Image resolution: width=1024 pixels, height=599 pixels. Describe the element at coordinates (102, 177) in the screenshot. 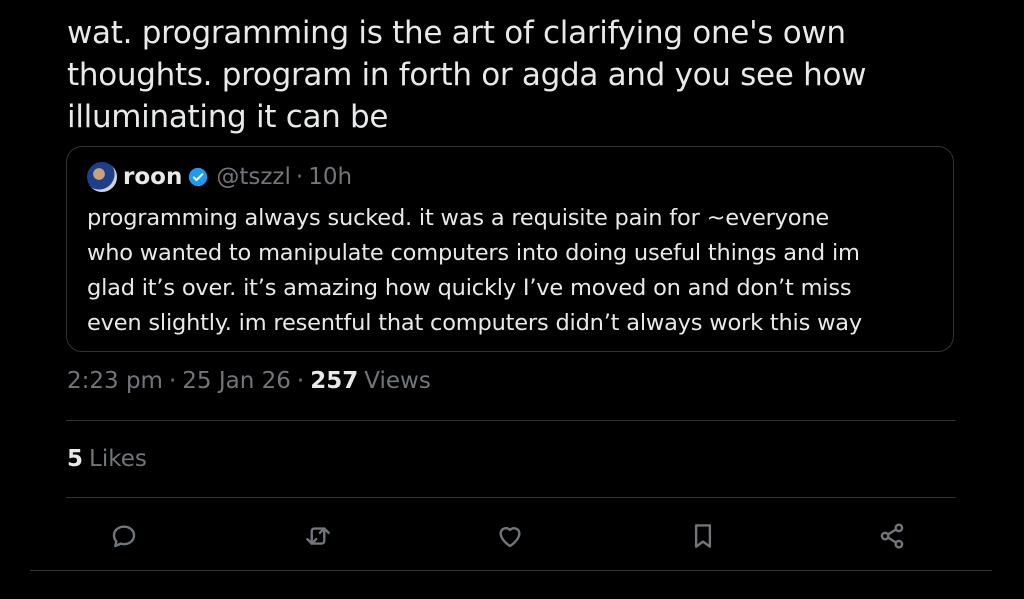

I see `avatar` at that location.